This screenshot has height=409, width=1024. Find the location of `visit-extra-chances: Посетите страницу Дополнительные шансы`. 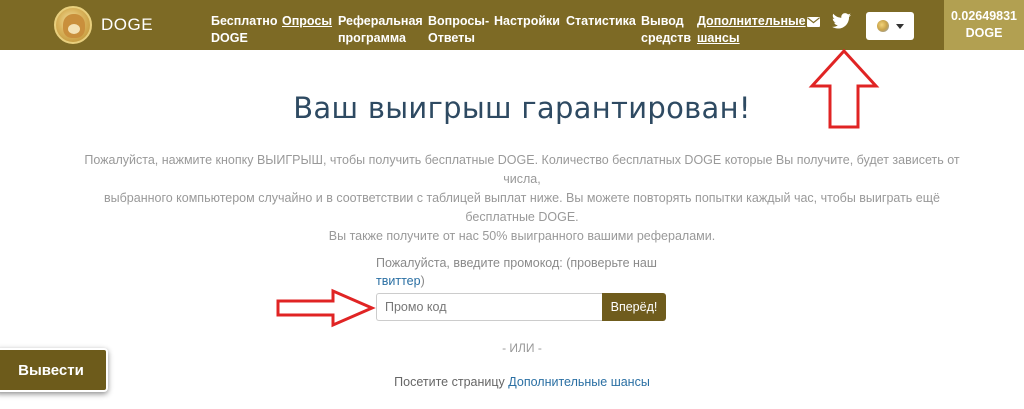

visit-extra-chances: Посетите страницу Дополнительные шансы is located at coordinates (522, 382).